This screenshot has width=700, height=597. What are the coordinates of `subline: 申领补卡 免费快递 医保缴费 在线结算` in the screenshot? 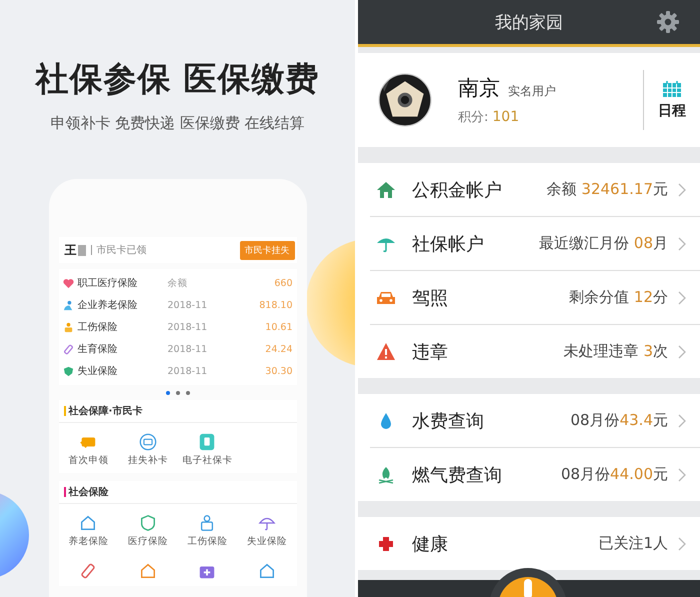 It's located at (177, 123).